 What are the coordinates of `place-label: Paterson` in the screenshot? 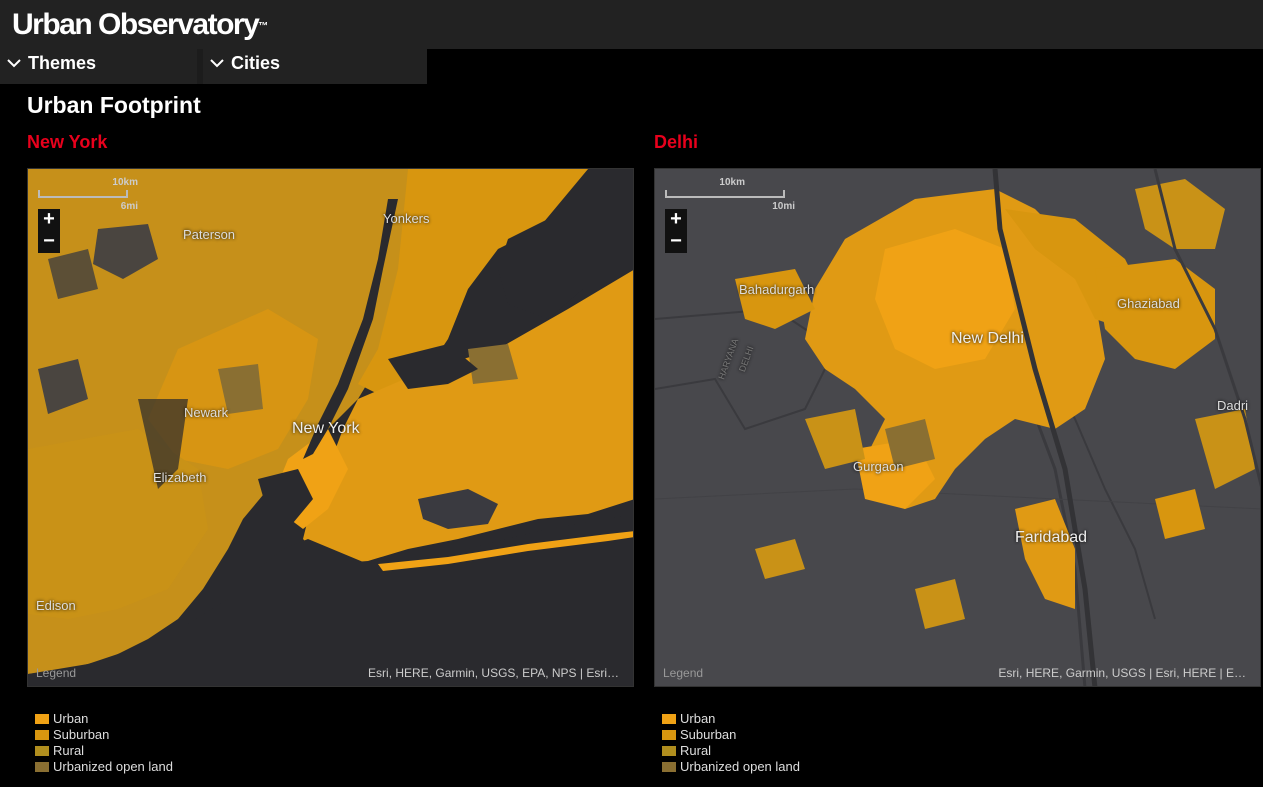 It's located at (209, 234).